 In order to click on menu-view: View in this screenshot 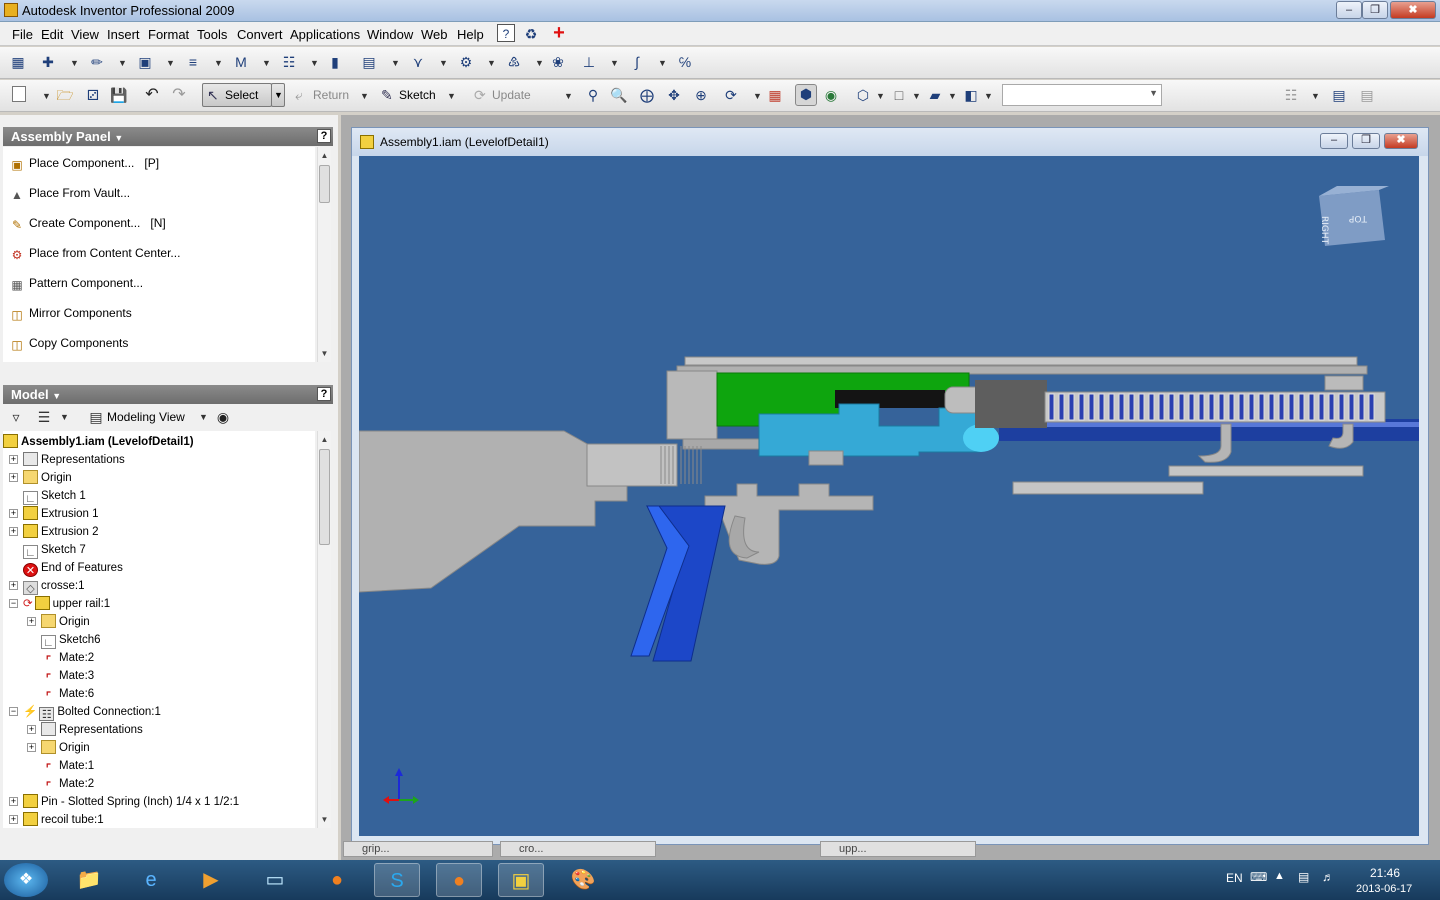, I will do `click(85, 34)`.